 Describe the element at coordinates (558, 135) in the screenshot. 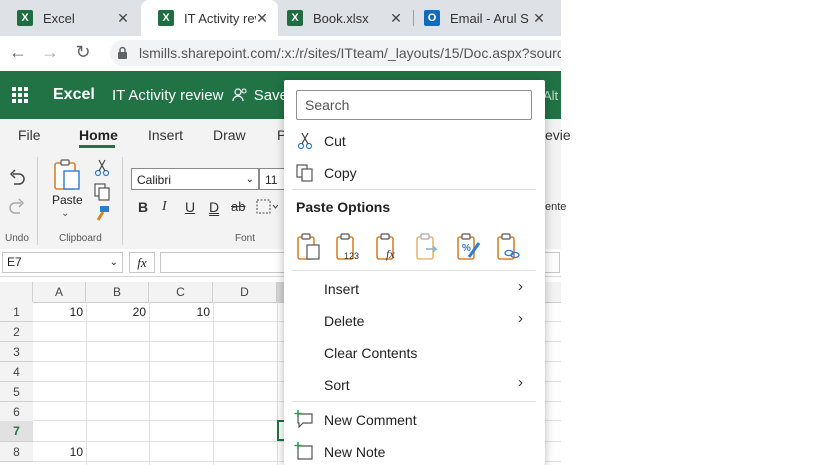

I see `tab-review: evie` at that location.